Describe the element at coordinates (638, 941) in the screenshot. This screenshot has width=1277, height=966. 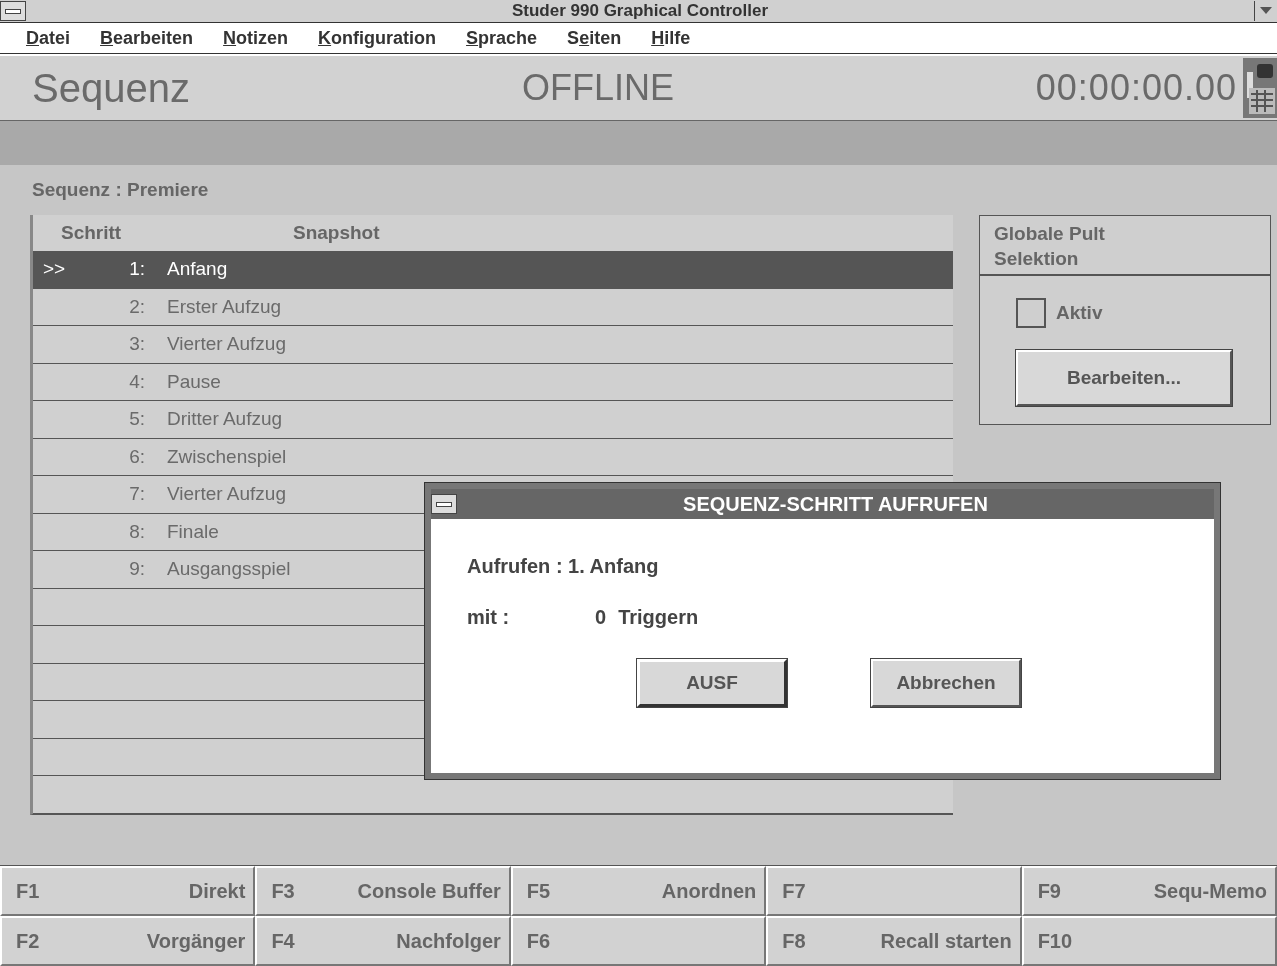
I see `function-key-button: F6` at that location.